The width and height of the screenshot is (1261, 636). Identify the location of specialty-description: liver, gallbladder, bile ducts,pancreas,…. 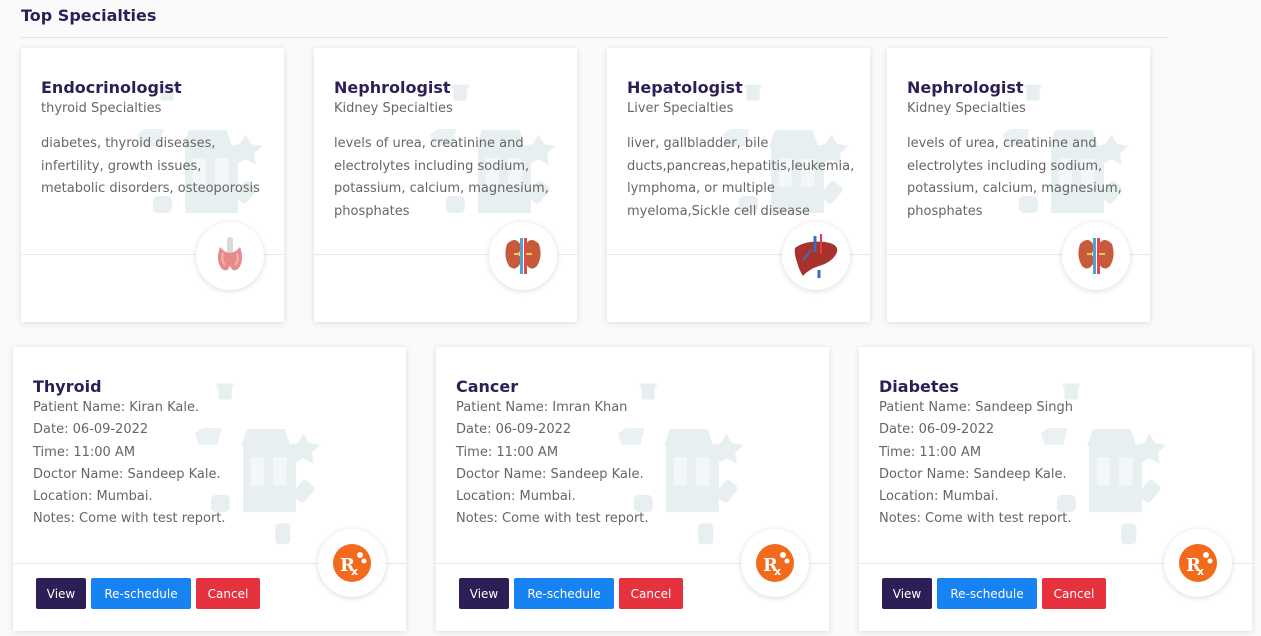
(741, 177).